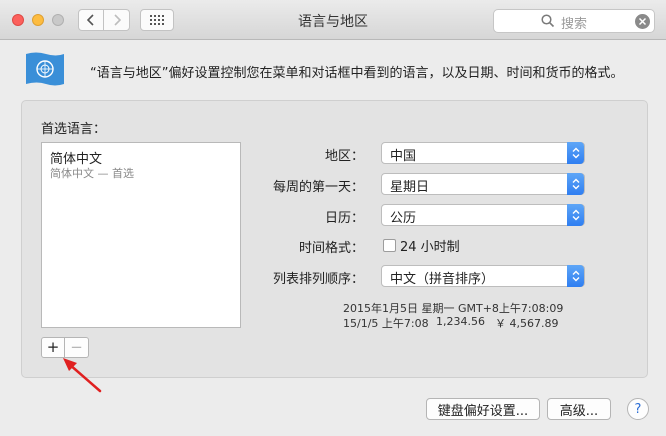 The image size is (666, 436). I want to click on search-field: 搜索, so click(574, 21).